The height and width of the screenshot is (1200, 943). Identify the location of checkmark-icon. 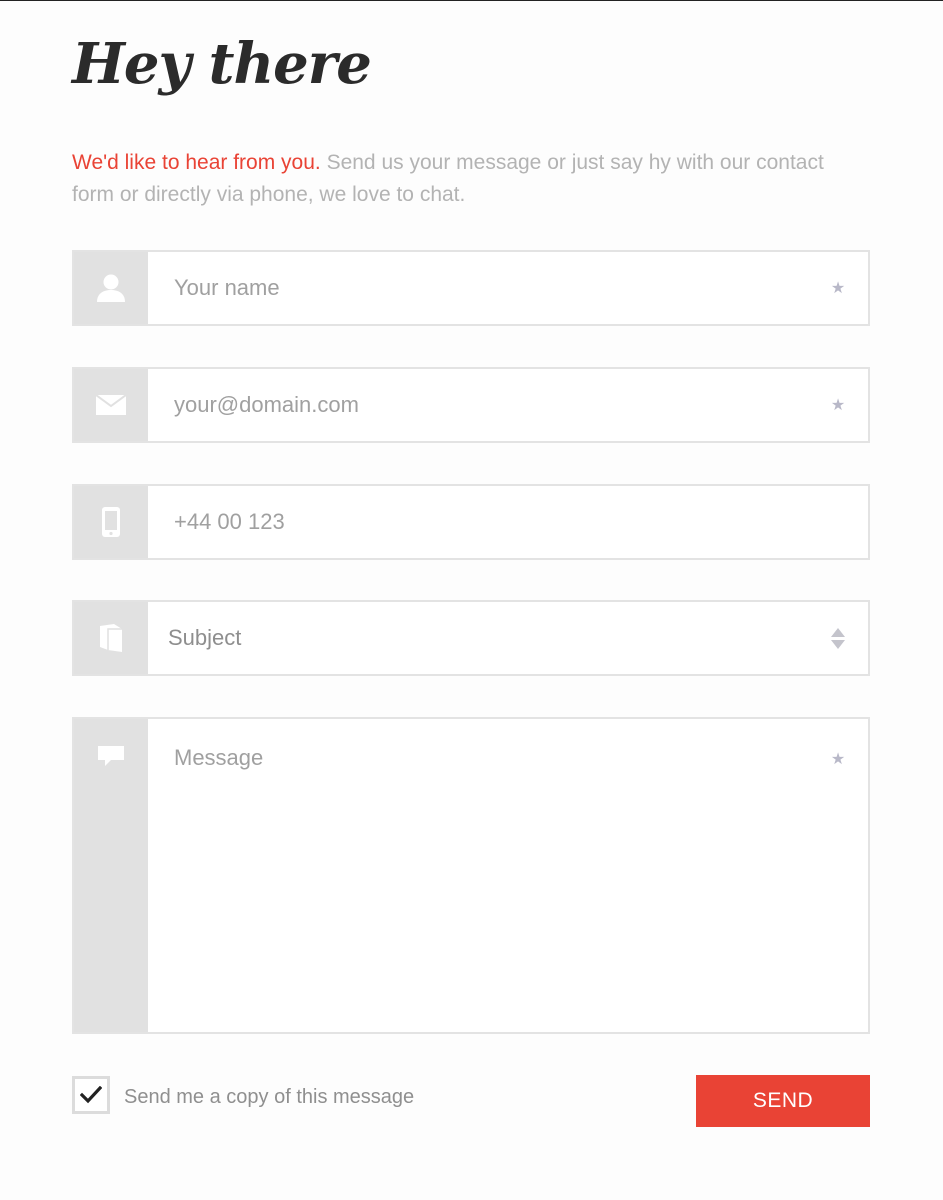
(91, 1095).